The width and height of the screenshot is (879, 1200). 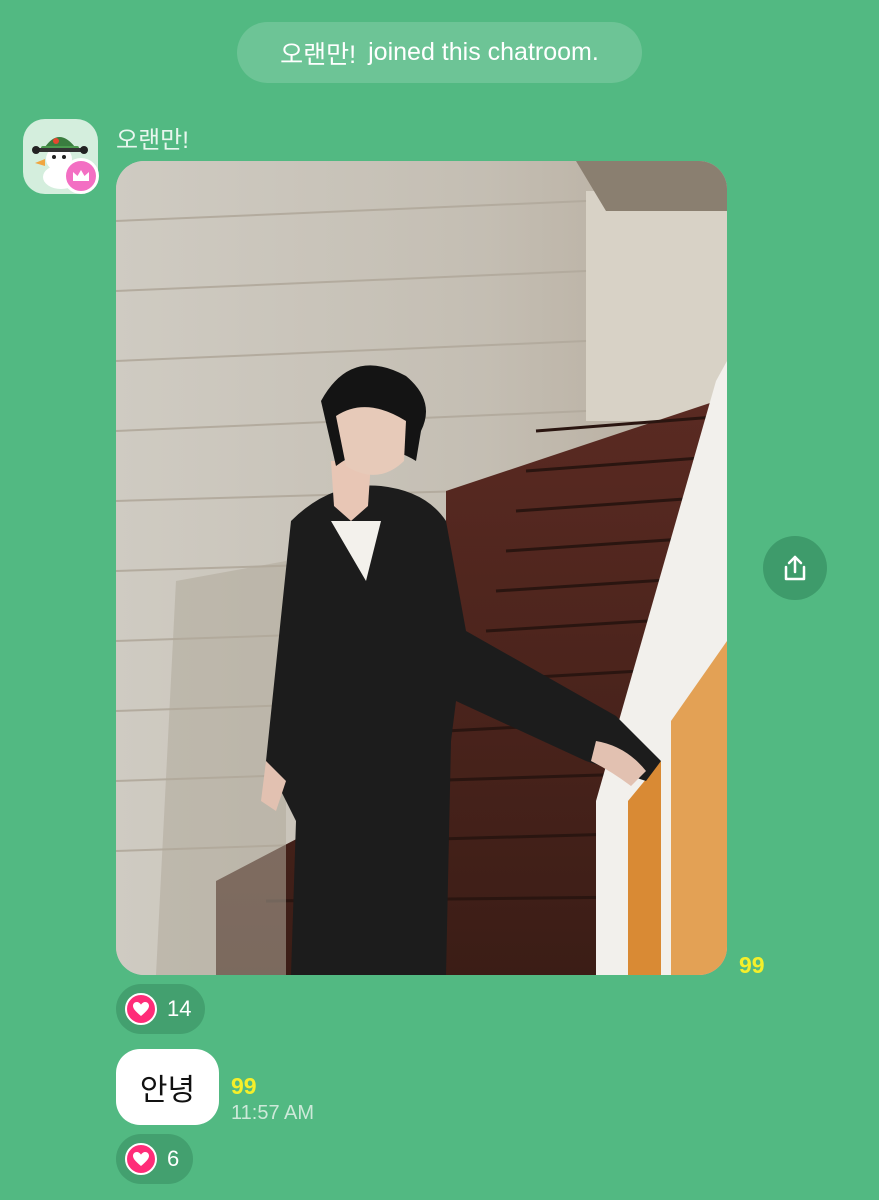 I want to click on crown-icon, so click(x=81, y=176).